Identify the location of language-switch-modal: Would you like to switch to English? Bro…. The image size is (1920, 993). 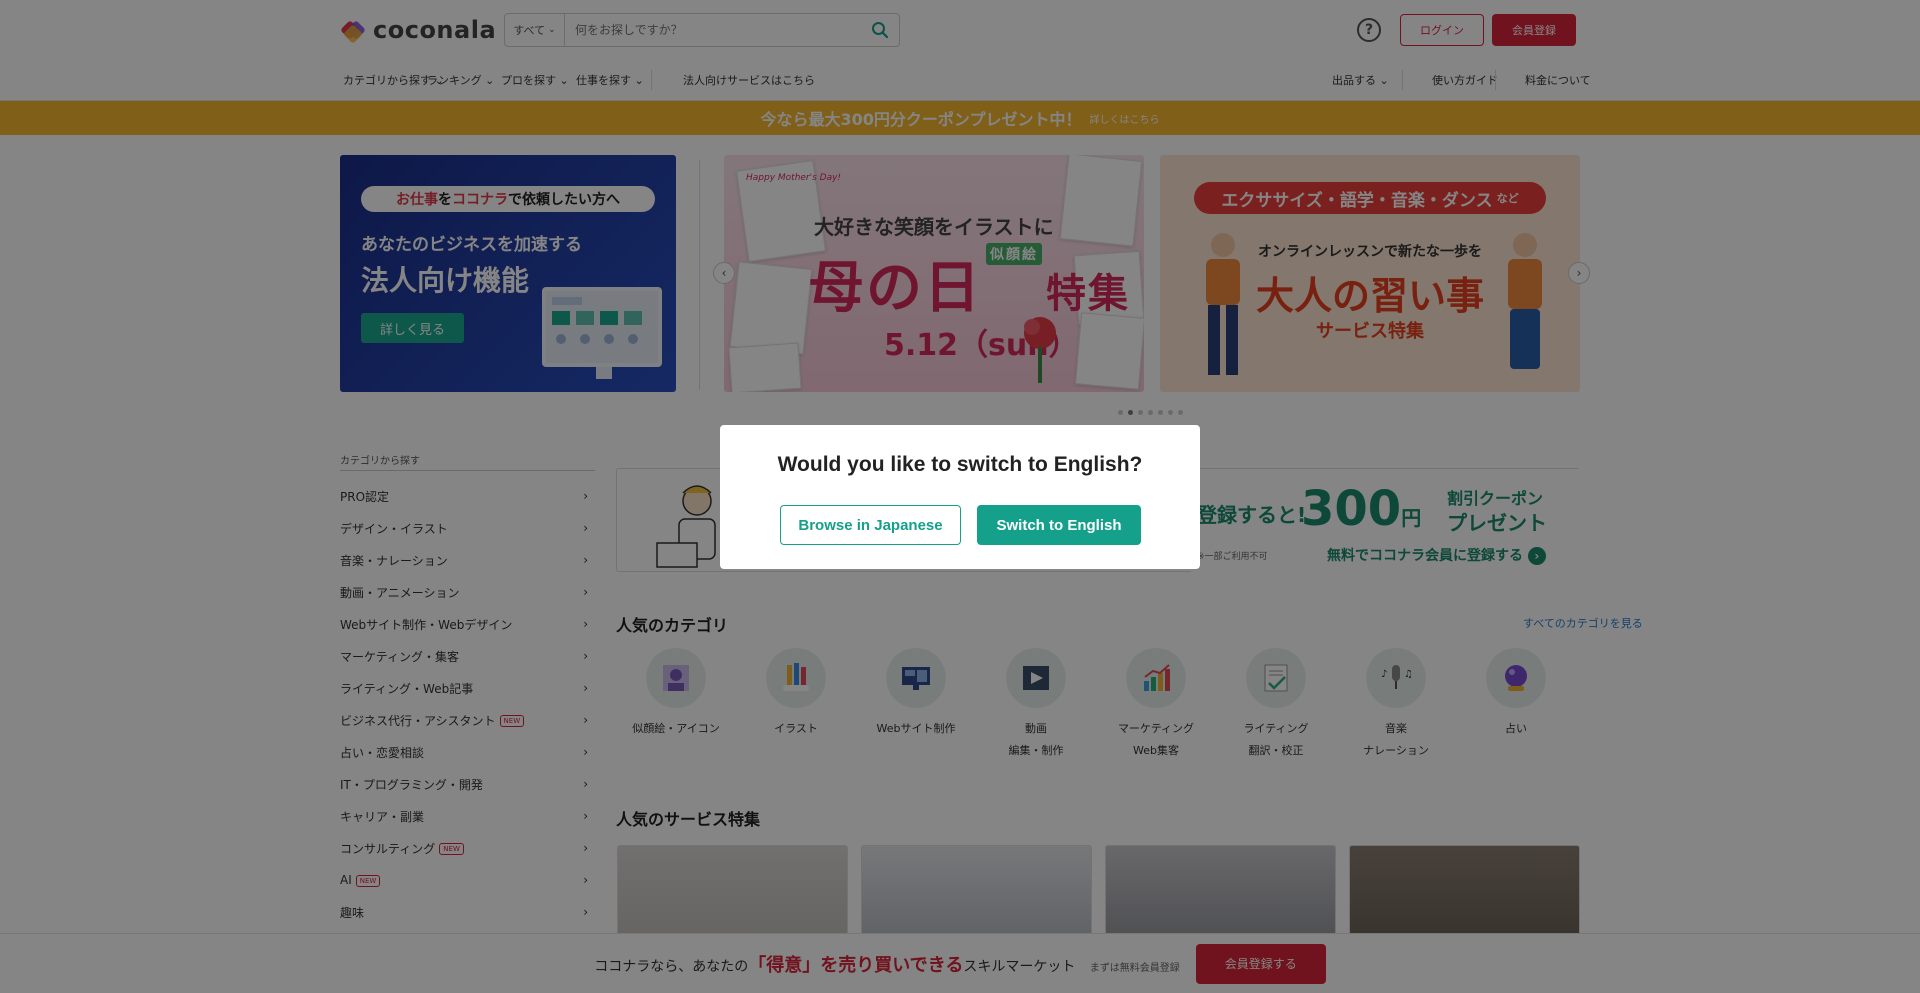
(960, 497).